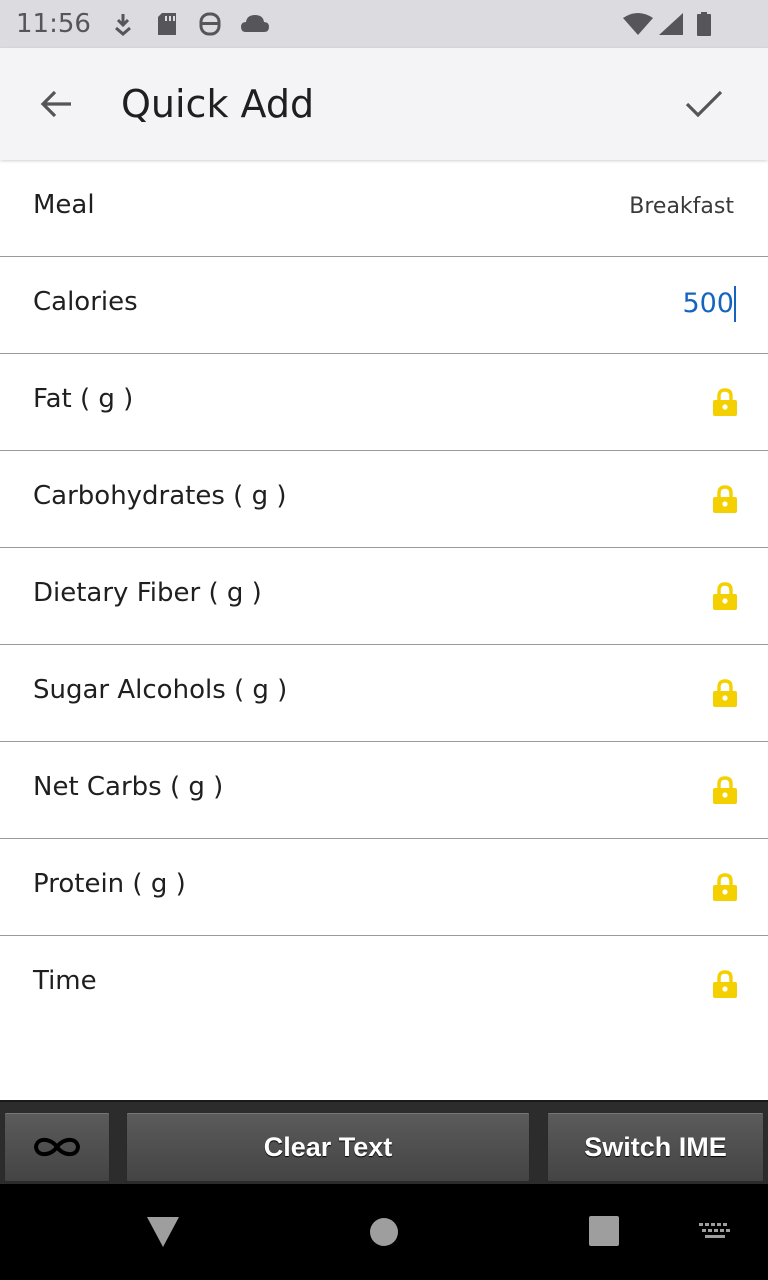 This screenshot has height=1280, width=768. What do you see at coordinates (109, 884) in the screenshot?
I see `protein-label: Protein ( g )` at bounding box center [109, 884].